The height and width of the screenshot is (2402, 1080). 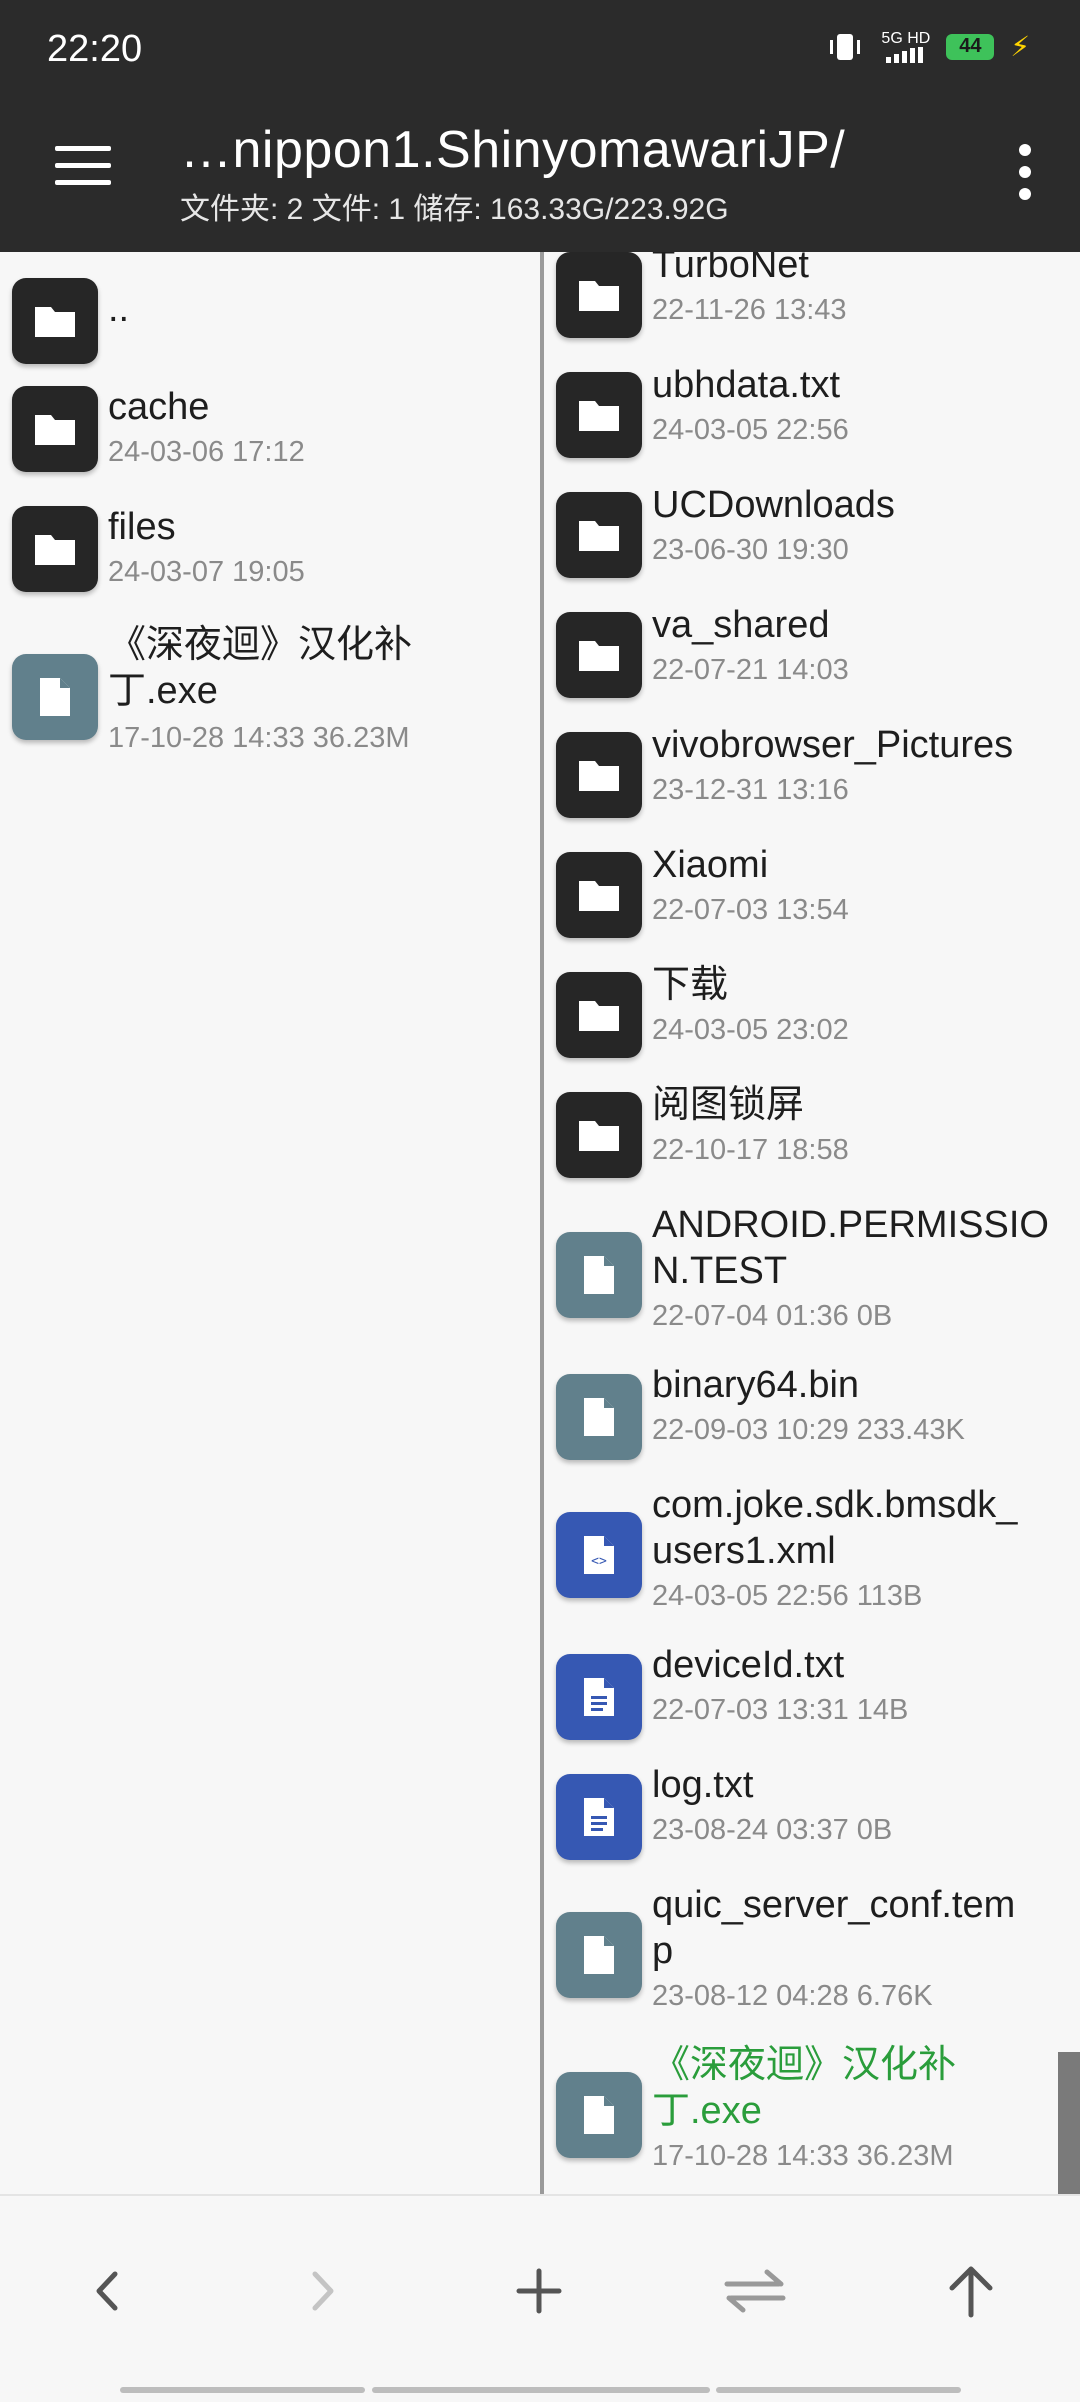 I want to click on plus-icon, so click(x=539, y=2291).